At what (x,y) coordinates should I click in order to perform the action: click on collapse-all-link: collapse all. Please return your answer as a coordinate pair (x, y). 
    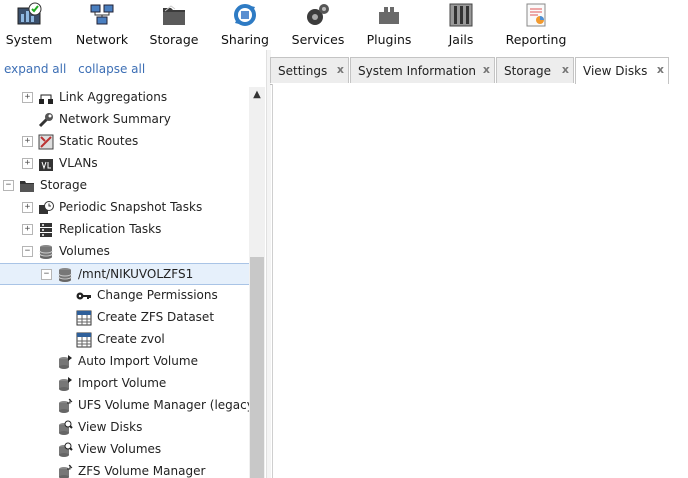
    Looking at the image, I should click on (111, 69).